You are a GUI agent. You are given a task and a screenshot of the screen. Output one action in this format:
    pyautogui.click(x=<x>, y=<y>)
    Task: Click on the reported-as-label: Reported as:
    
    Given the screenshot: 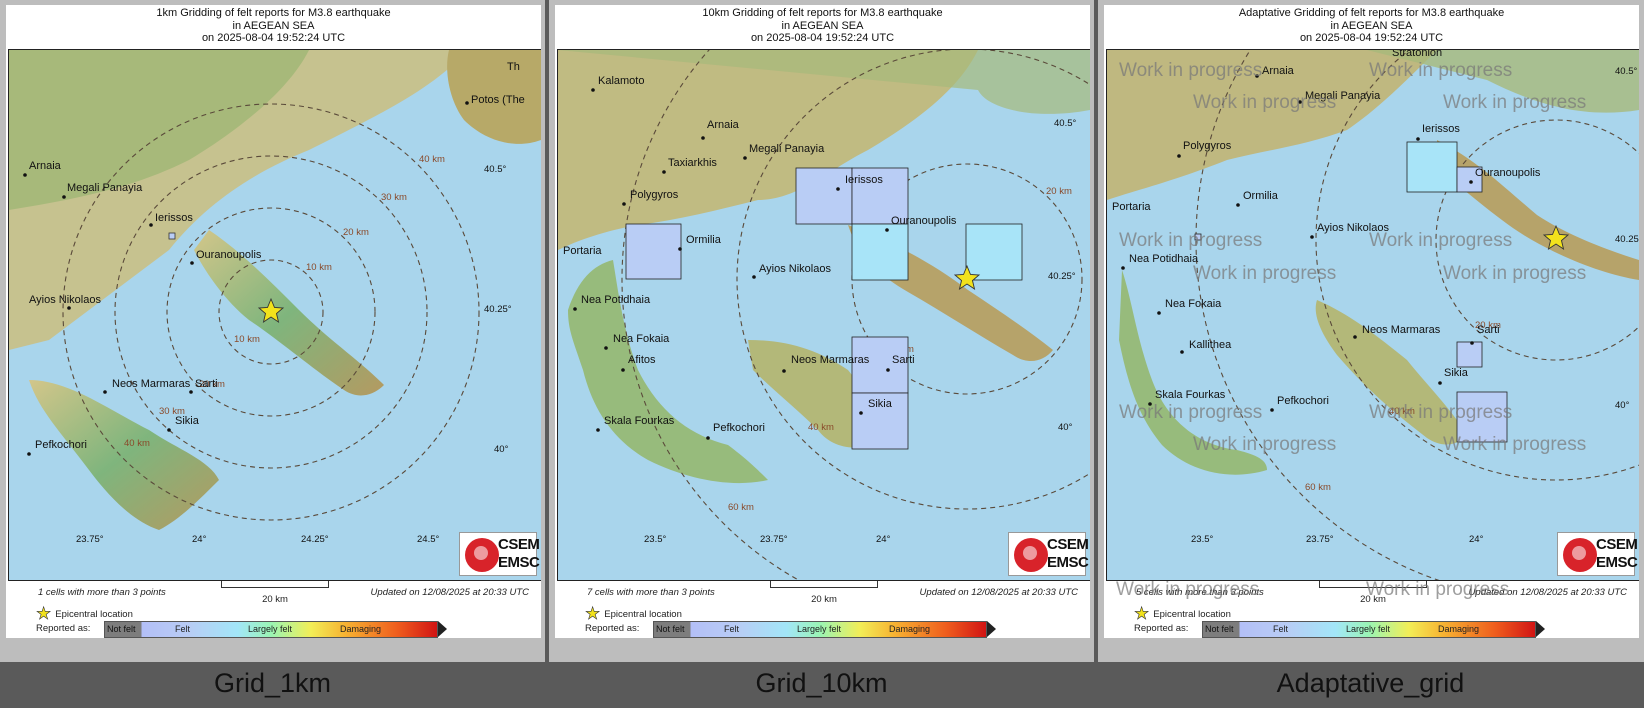 What is the action you would take?
    pyautogui.click(x=63, y=628)
    